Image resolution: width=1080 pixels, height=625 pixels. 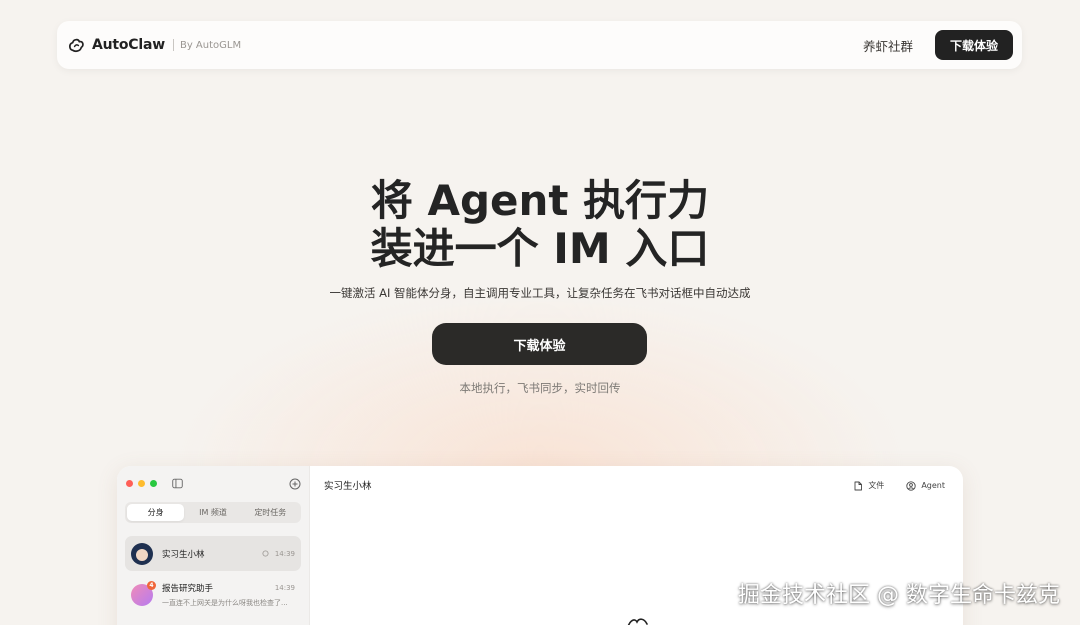 I want to click on pin-icon, so click(x=265, y=553).